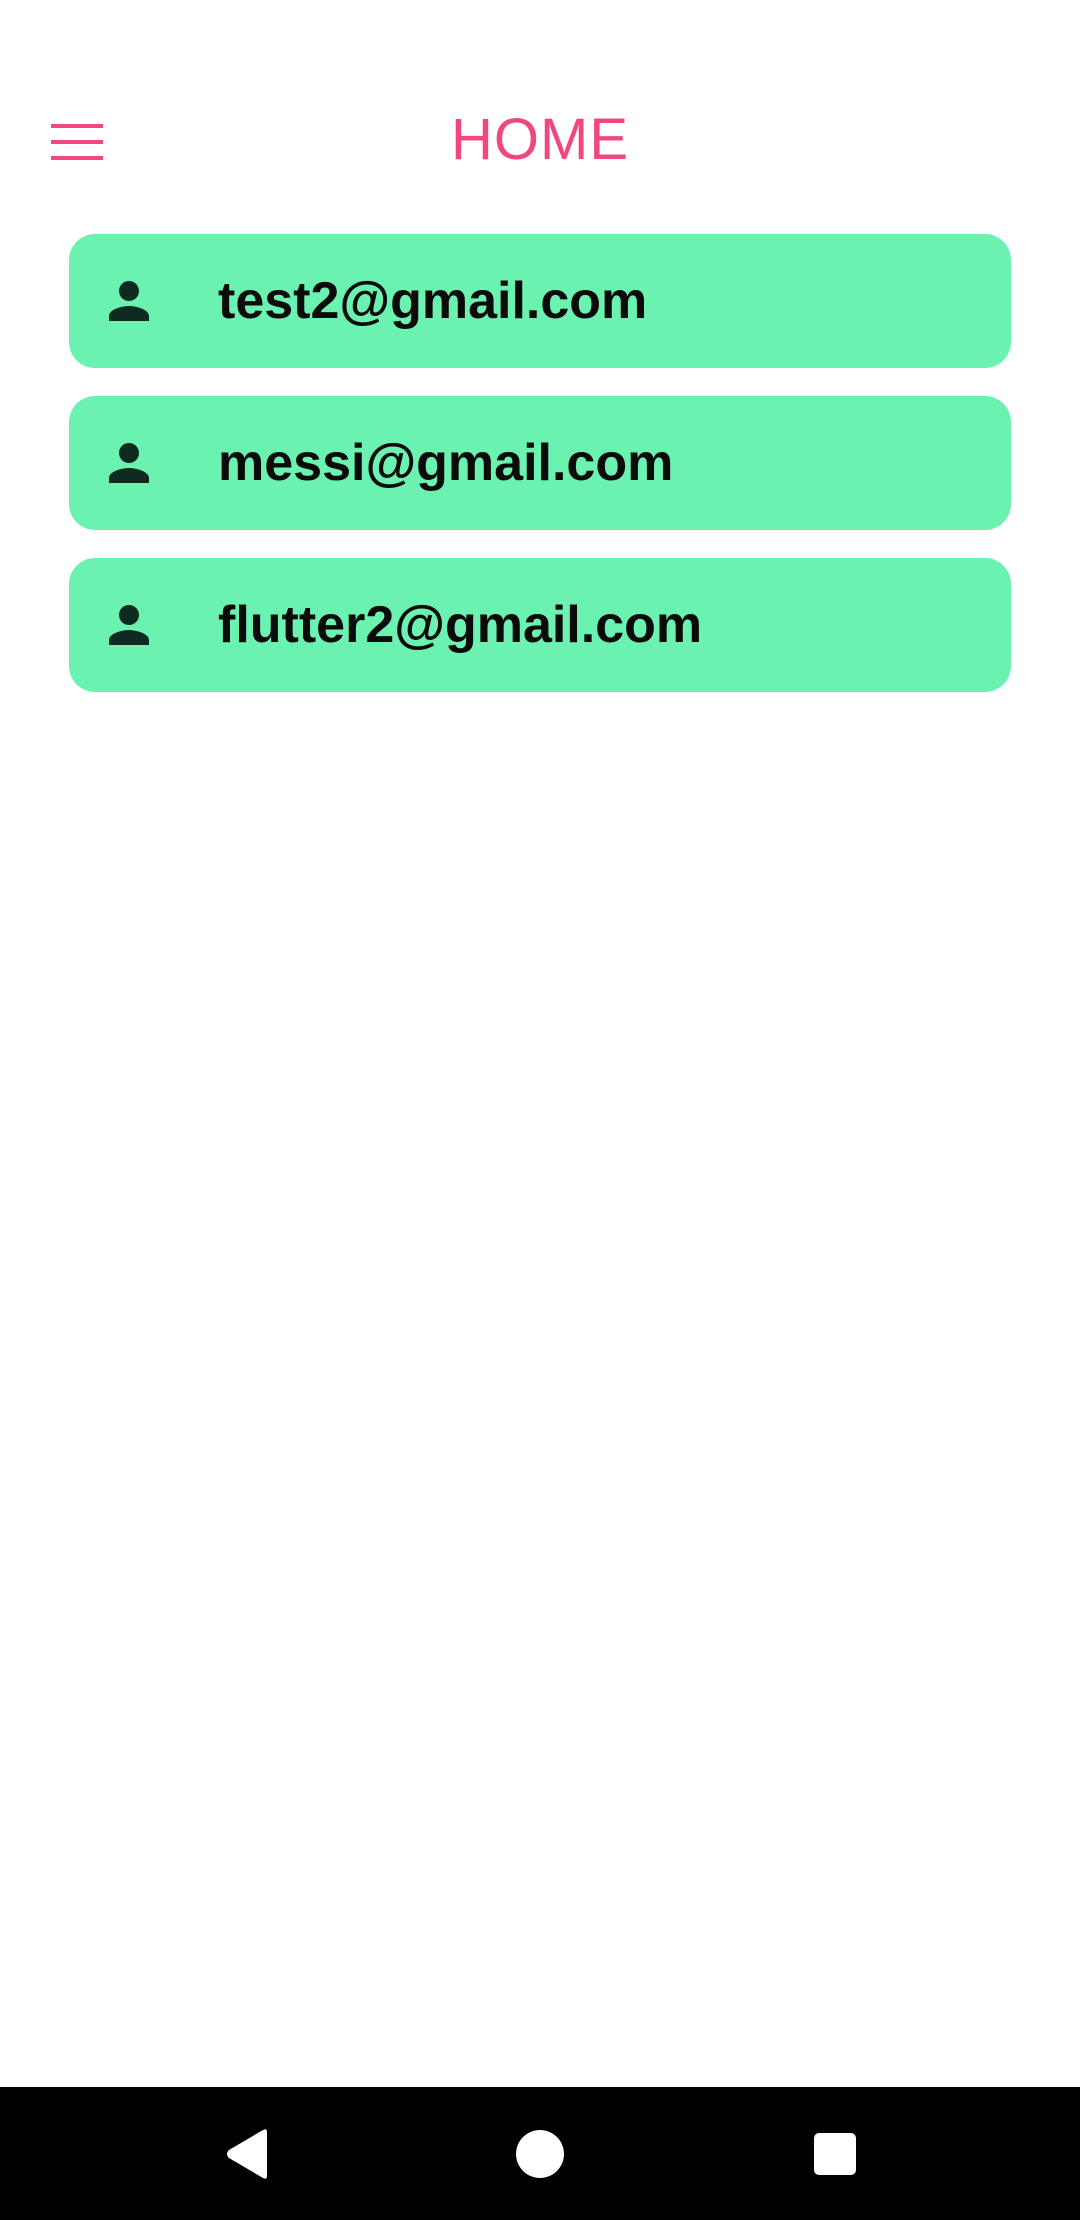  I want to click on user-email: messi@gmail.com, so click(446, 463).